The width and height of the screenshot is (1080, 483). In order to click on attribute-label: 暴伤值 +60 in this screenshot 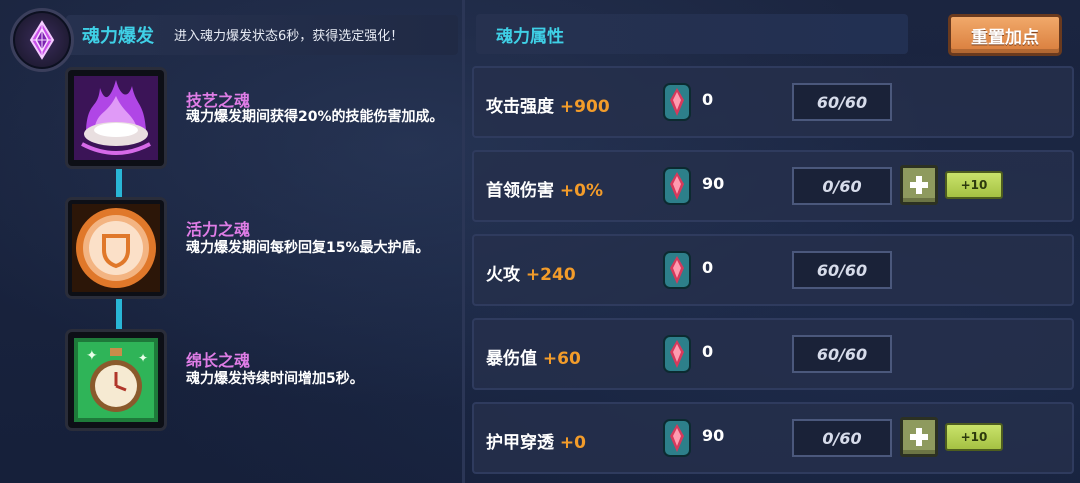, I will do `click(533, 359)`.